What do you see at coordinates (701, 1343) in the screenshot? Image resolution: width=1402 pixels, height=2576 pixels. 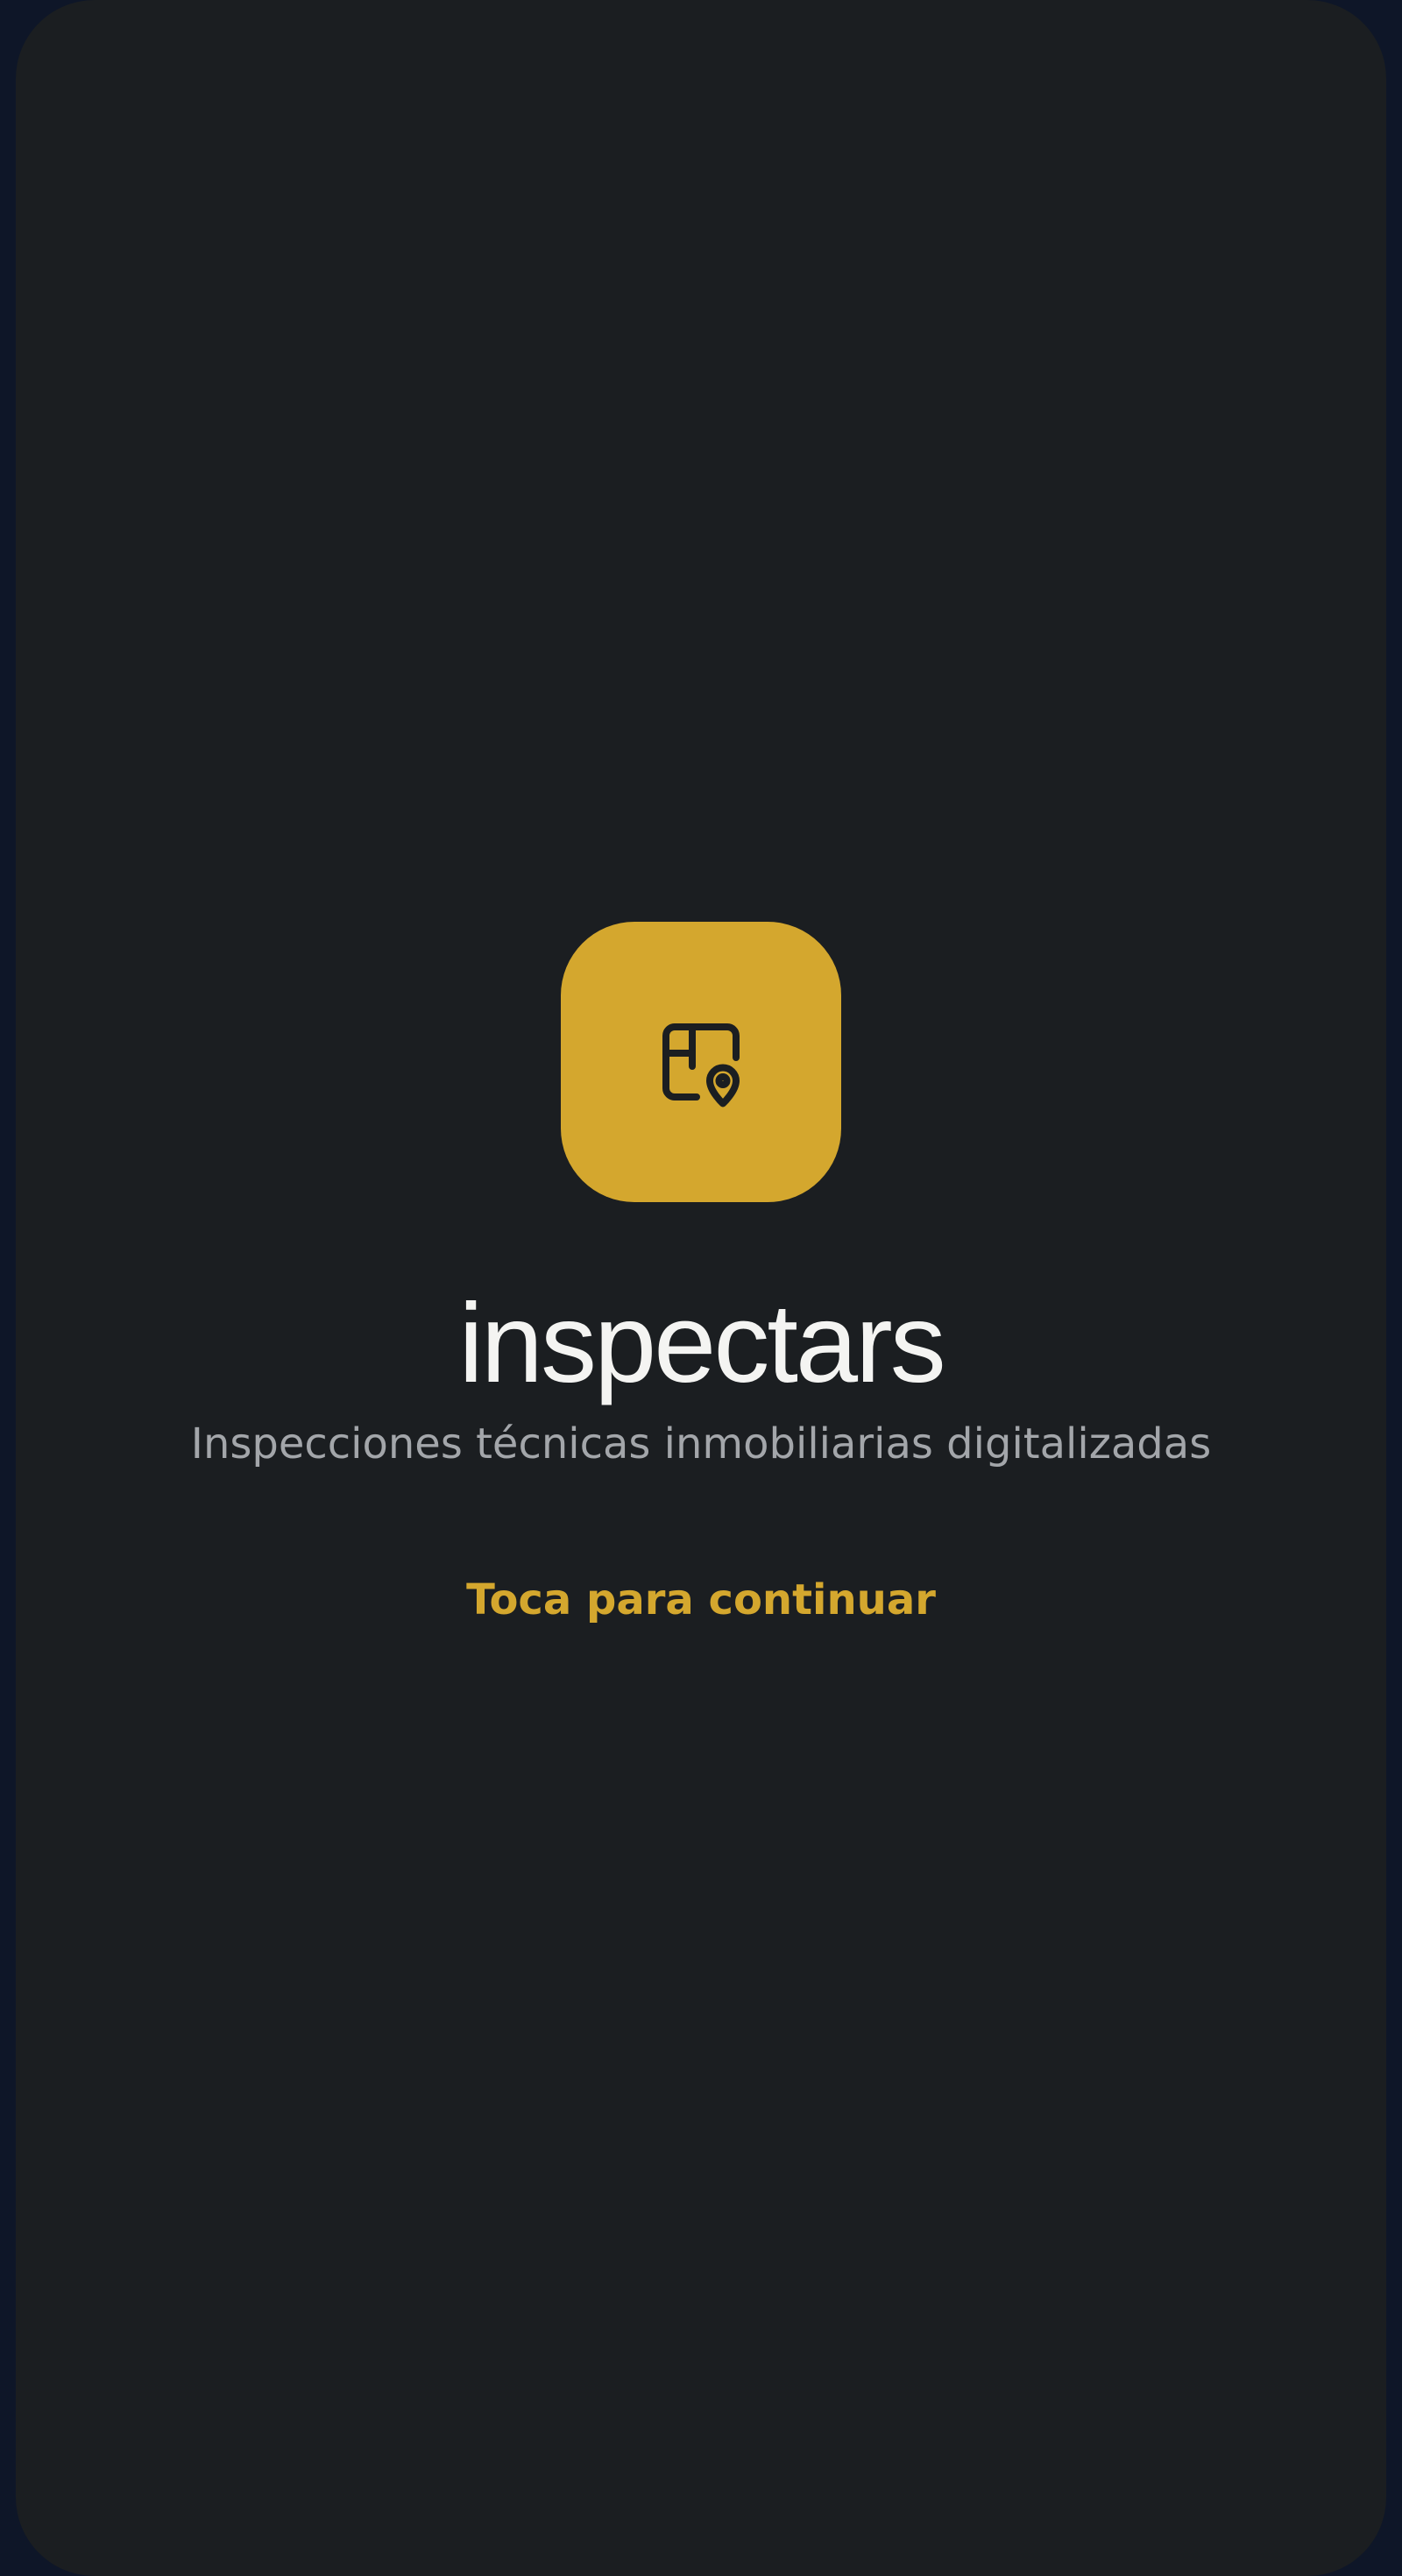 I see `app-name: inspectars` at bounding box center [701, 1343].